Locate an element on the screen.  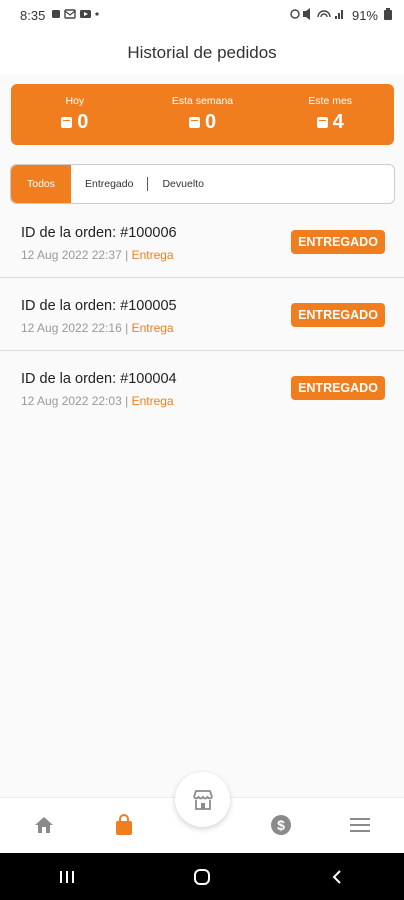
status-bar: 8:35 91% is located at coordinates (202, 15).